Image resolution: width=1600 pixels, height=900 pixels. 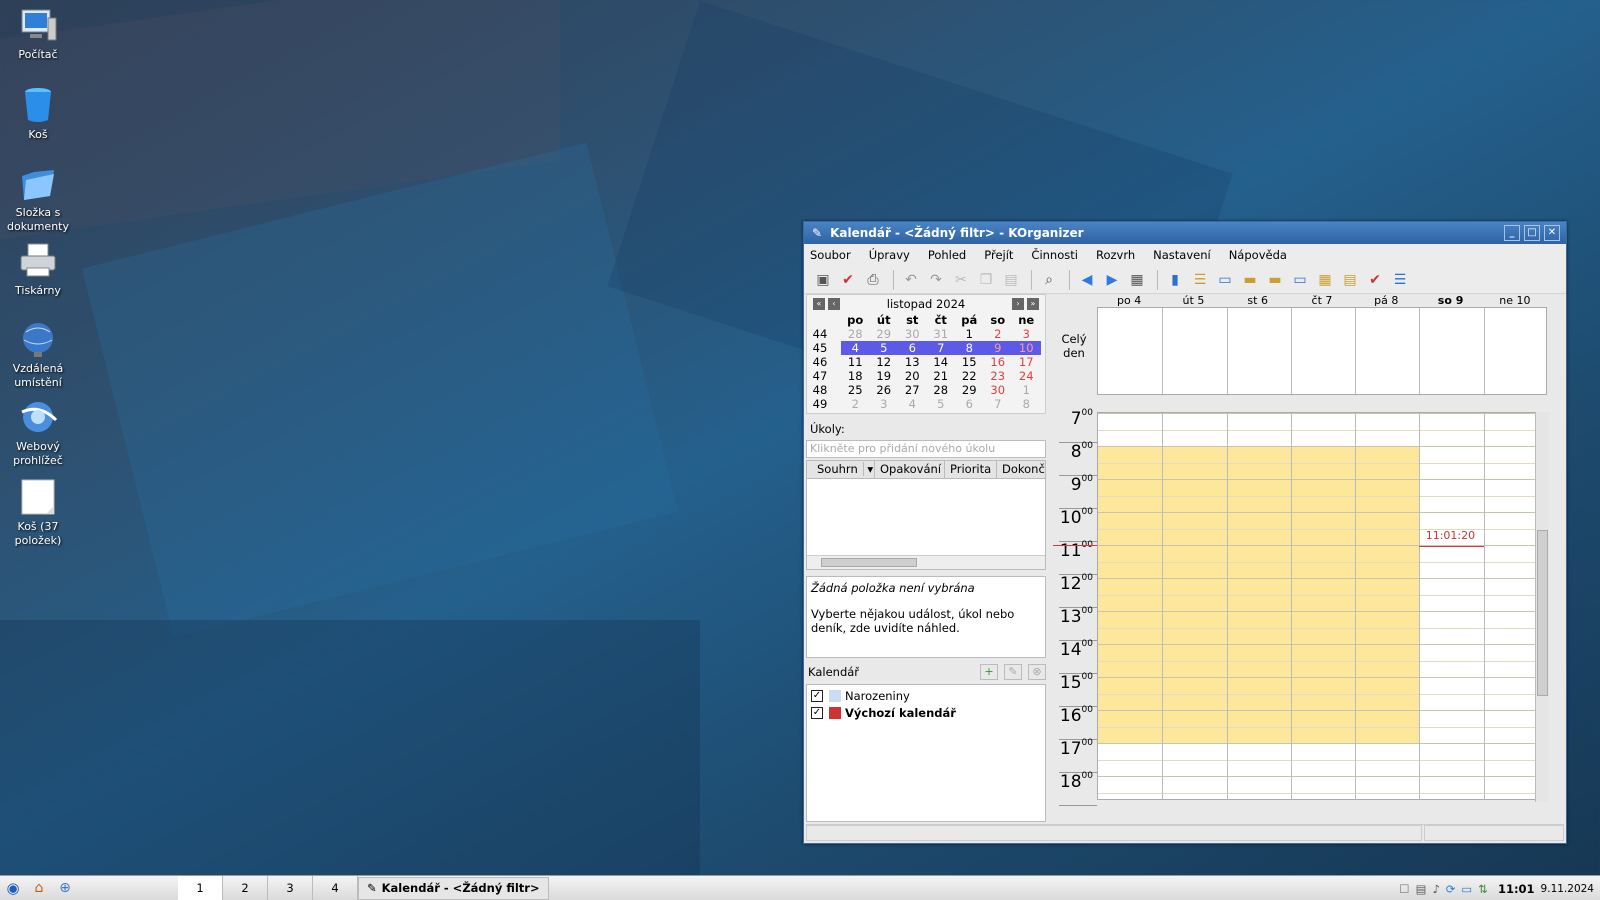 What do you see at coordinates (912, 390) in the screenshot?
I see `mini-calendar-day: 27` at bounding box center [912, 390].